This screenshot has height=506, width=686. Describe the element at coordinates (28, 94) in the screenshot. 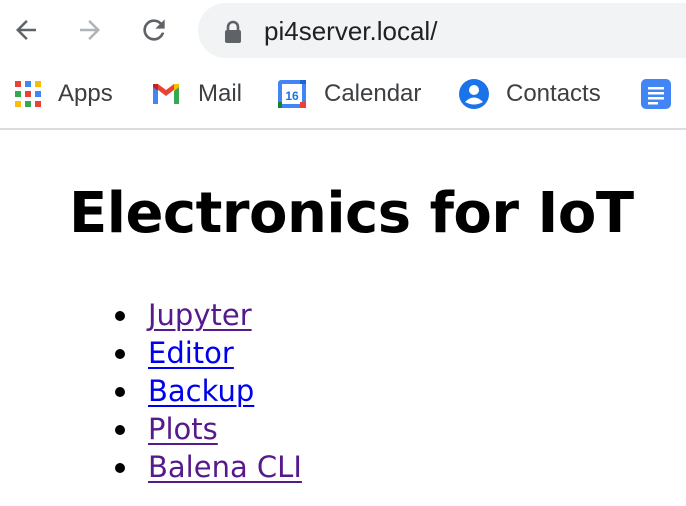

I see `apps-grid-icon` at that location.